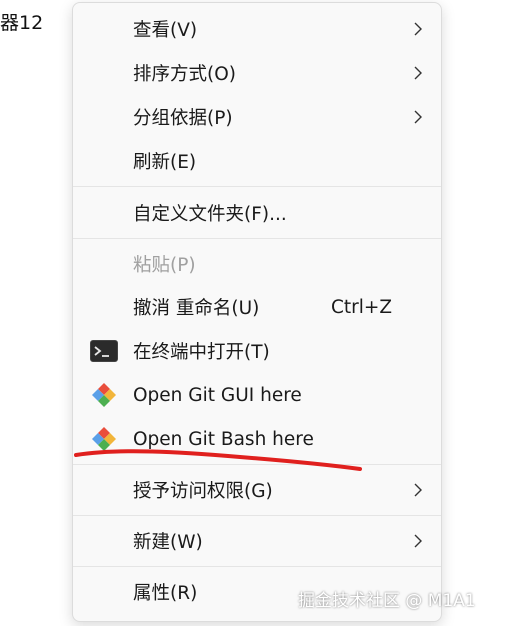 The image size is (512, 626). What do you see at coordinates (217, 395) in the screenshot?
I see `menu-item-label: Open Git GUI here` at bounding box center [217, 395].